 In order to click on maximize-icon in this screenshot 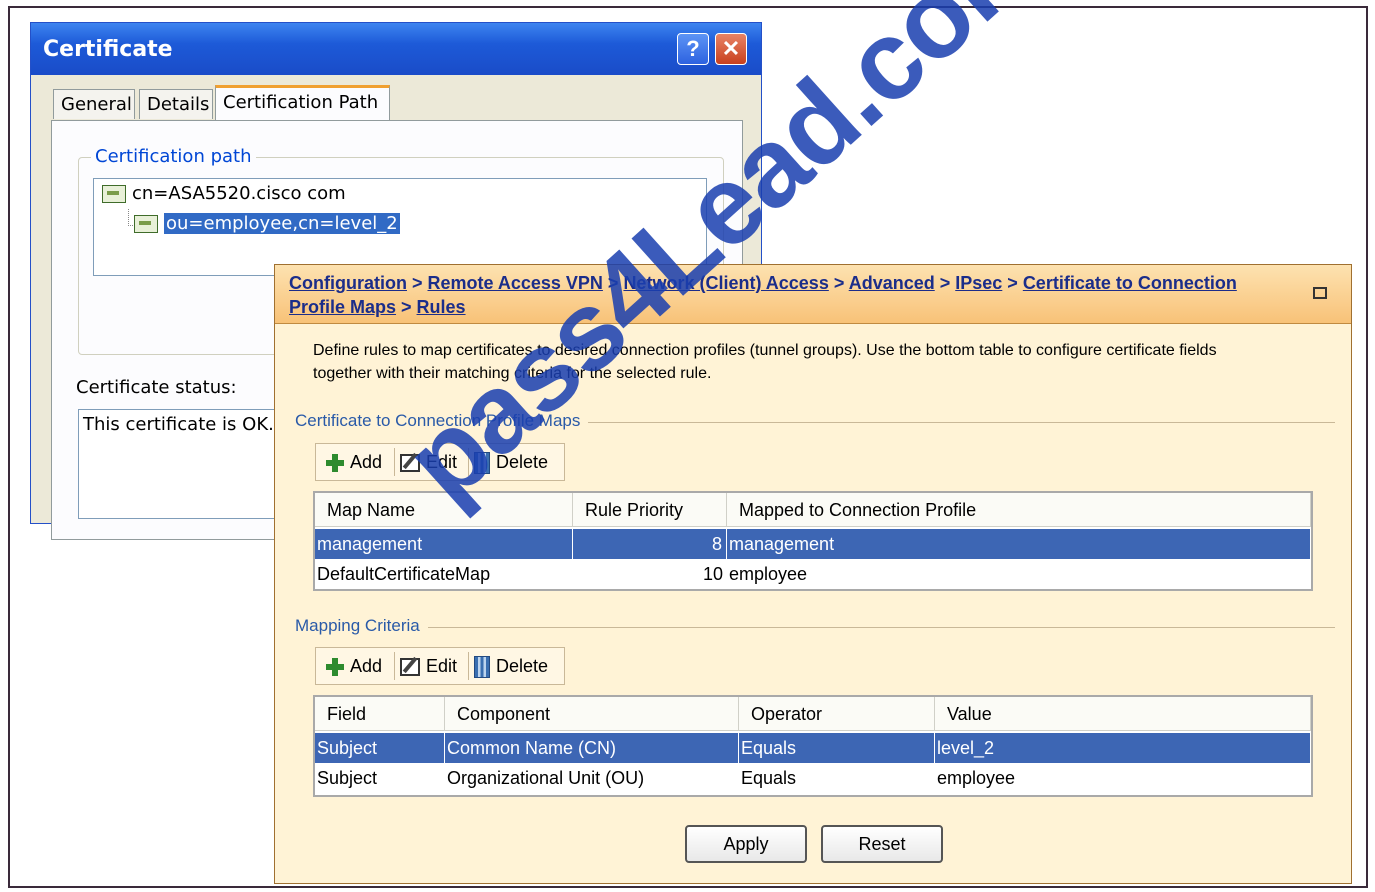, I will do `click(1320, 293)`.